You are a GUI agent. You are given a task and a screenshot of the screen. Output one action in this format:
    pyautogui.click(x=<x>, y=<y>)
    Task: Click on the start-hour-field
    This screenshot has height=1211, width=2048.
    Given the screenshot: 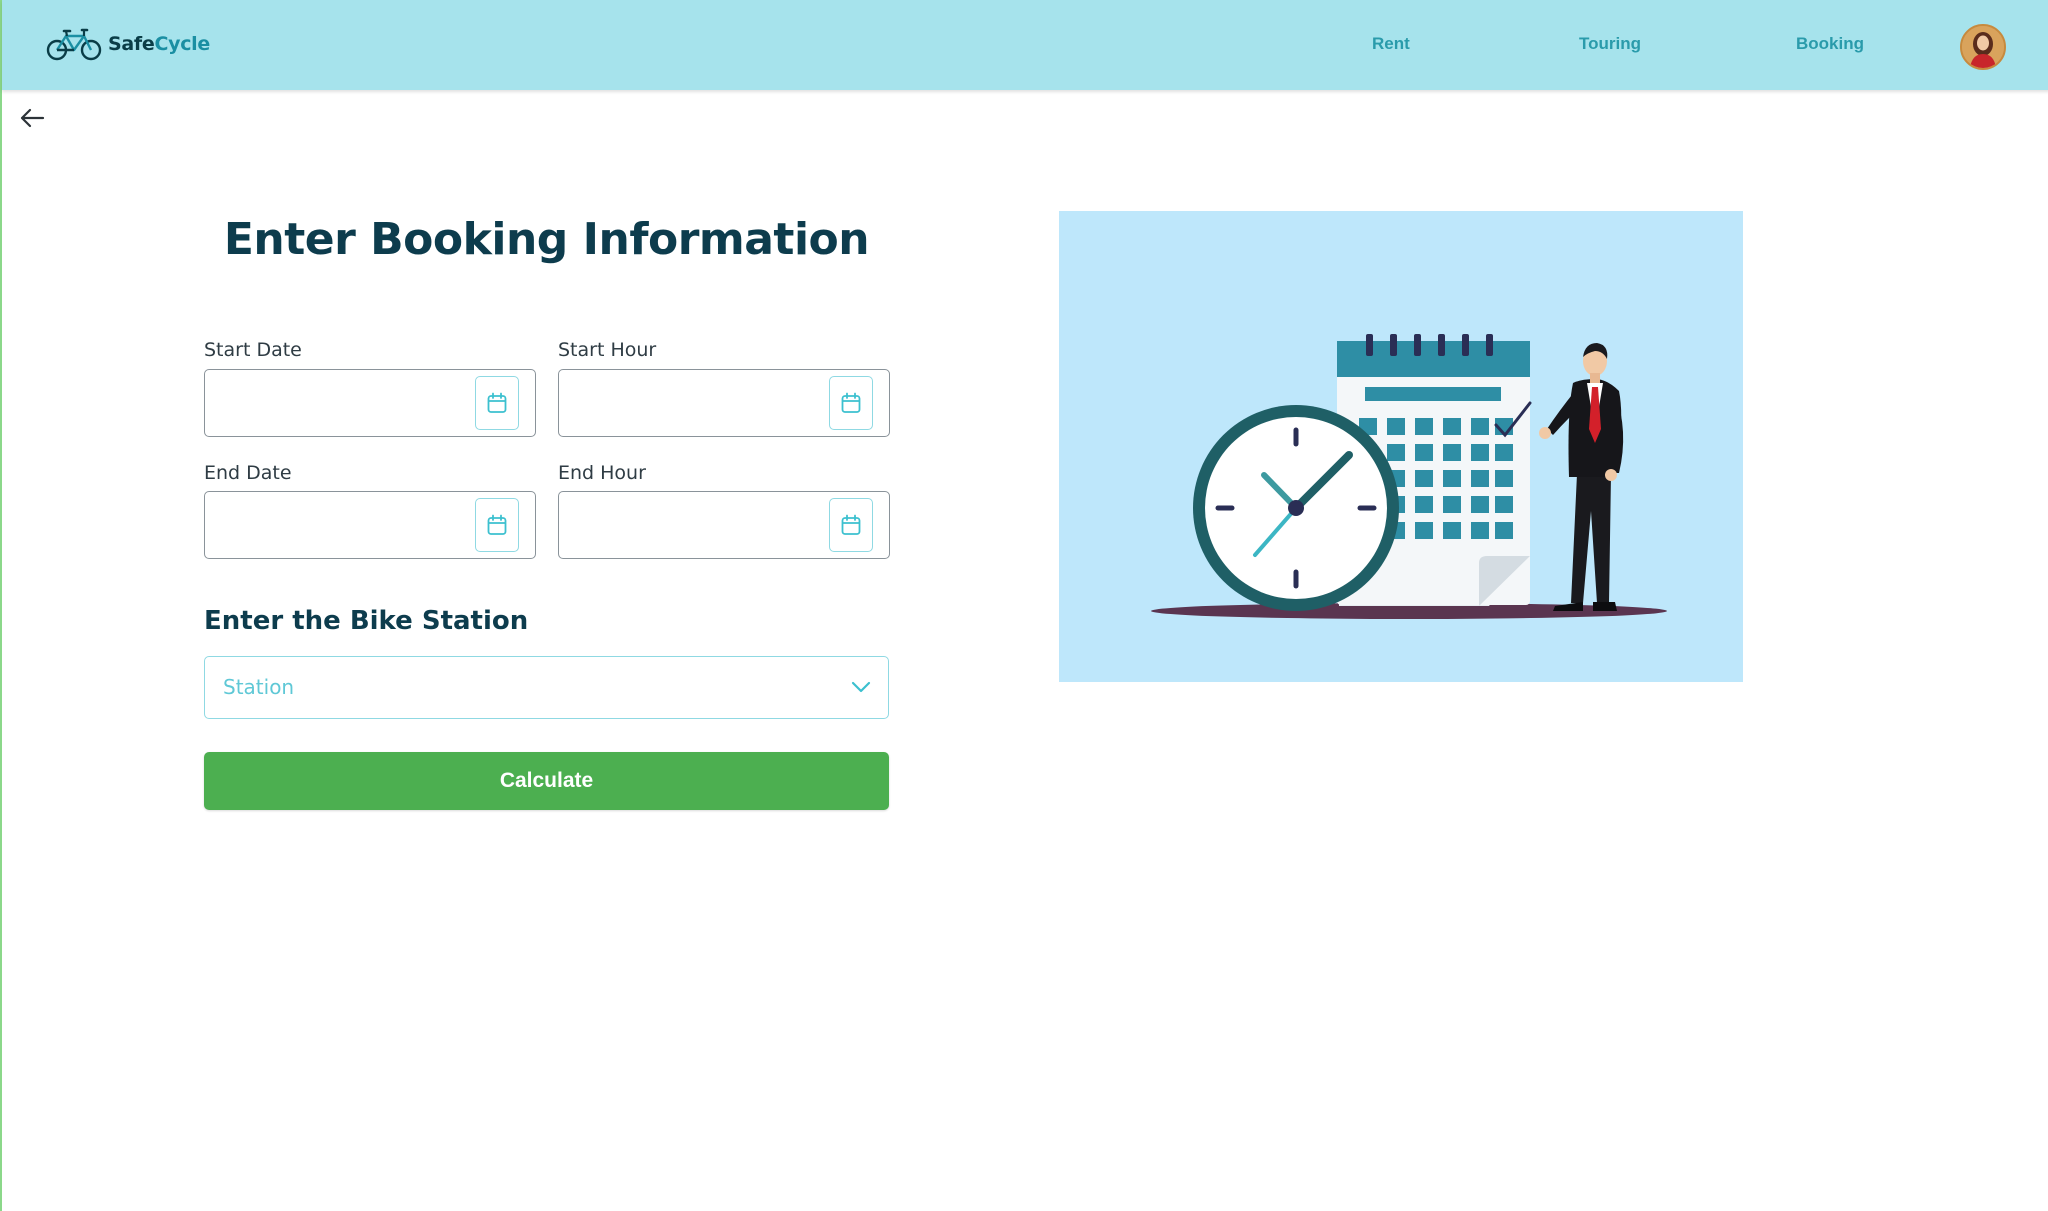 What is the action you would take?
    pyautogui.click(x=724, y=403)
    